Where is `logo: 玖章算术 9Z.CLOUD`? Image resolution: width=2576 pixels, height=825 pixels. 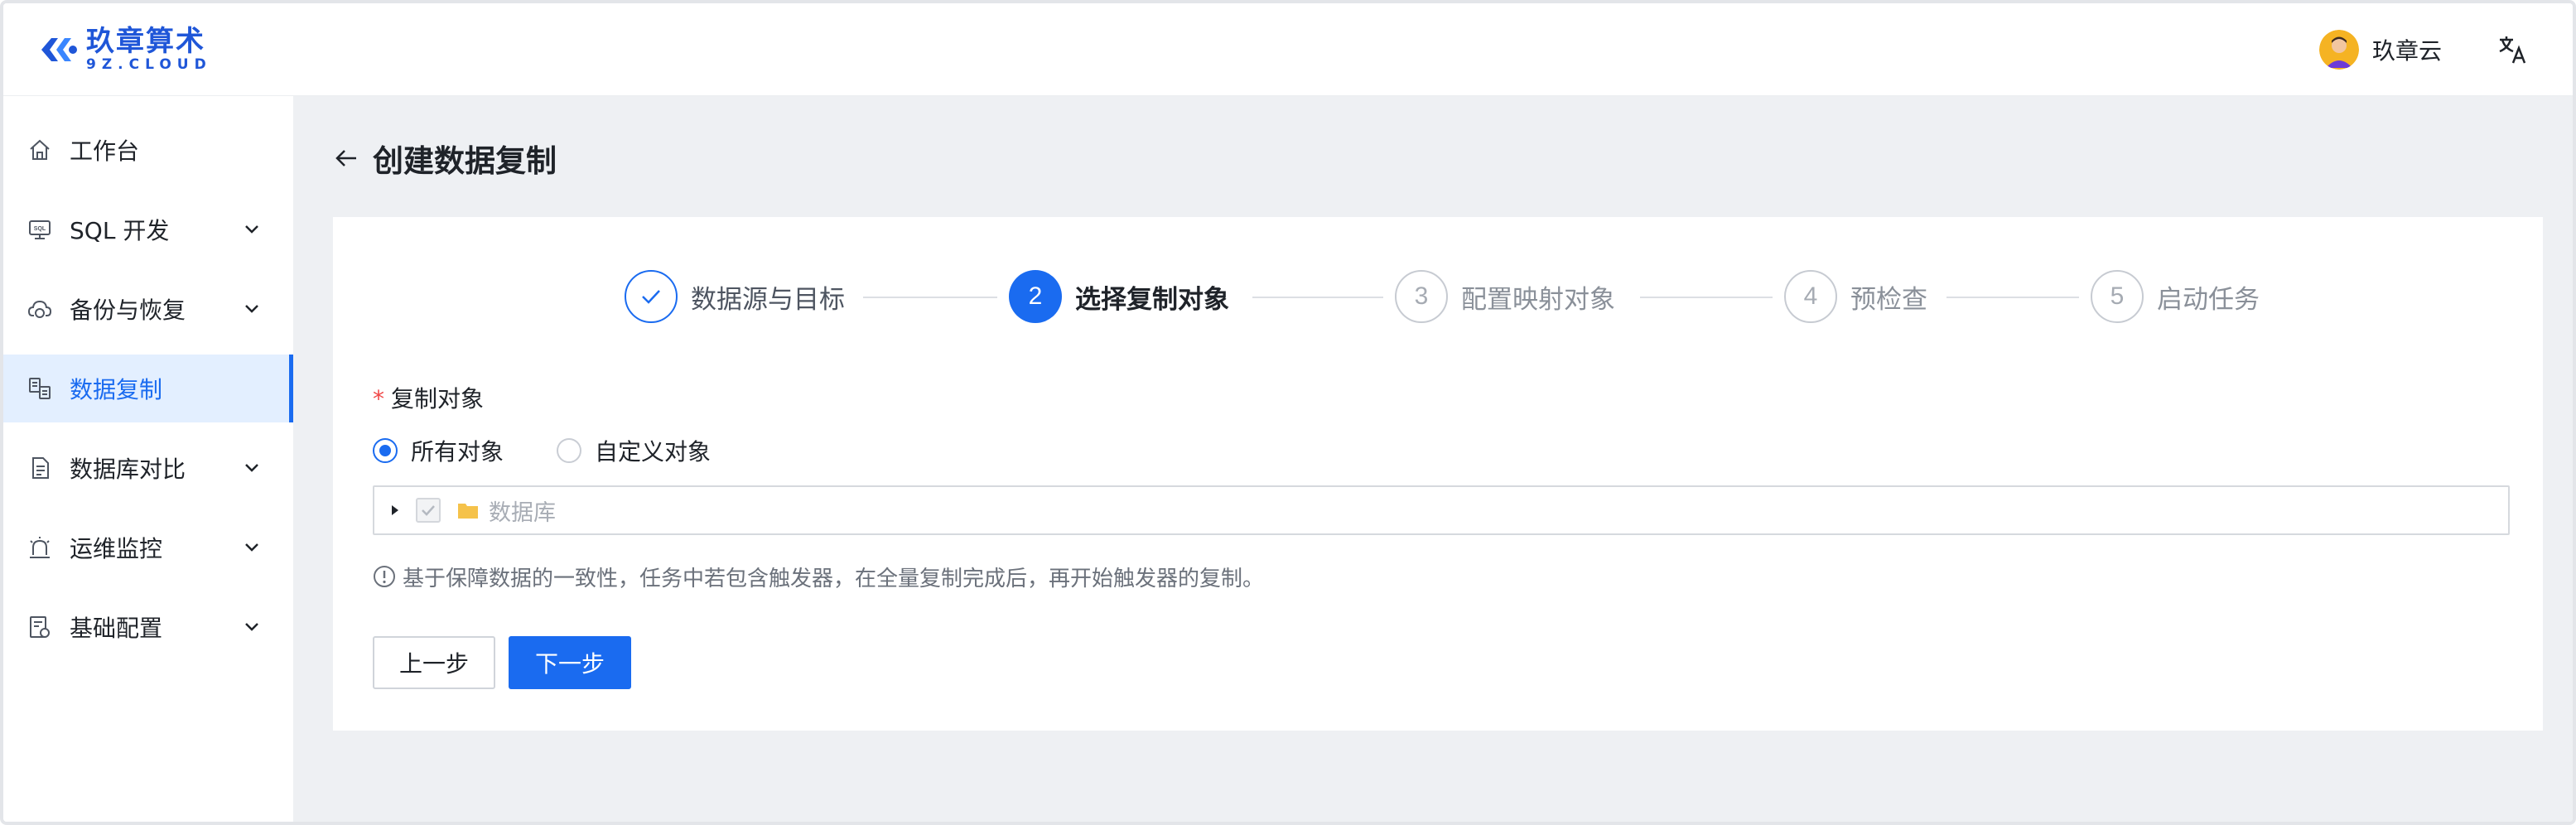
logo: 玖章算术 9Z.CLOUD is located at coordinates (124, 49).